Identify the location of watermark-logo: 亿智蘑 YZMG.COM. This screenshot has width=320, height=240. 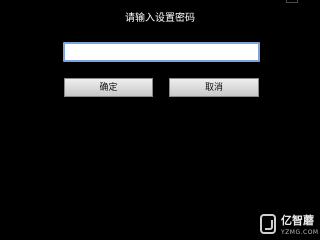
(288, 226).